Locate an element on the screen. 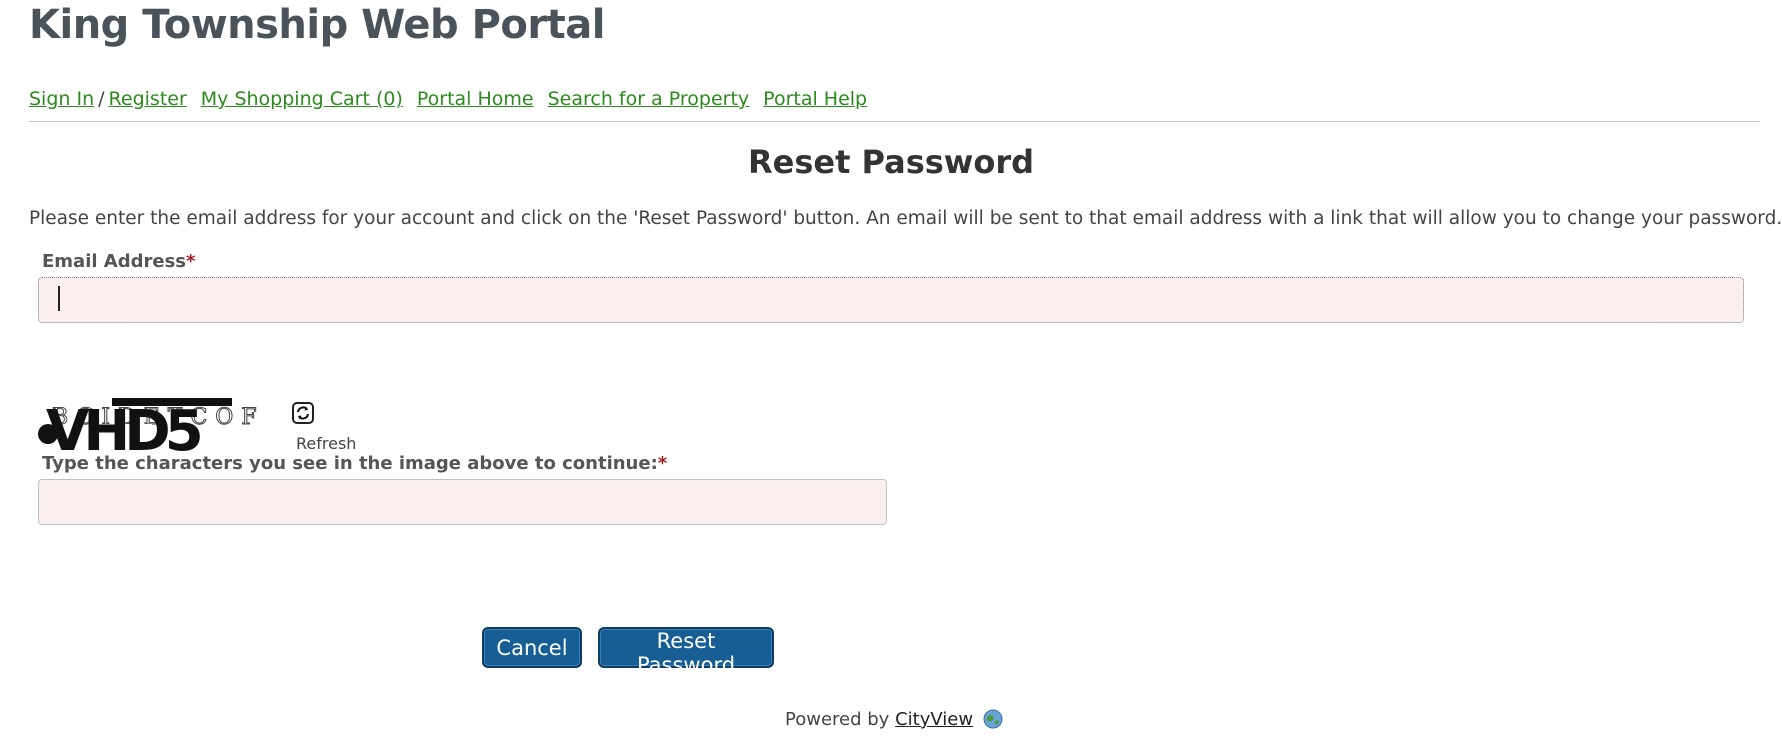 Image resolution: width=1782 pixels, height=738 pixels. email-label-text: Email Address is located at coordinates (114, 261).